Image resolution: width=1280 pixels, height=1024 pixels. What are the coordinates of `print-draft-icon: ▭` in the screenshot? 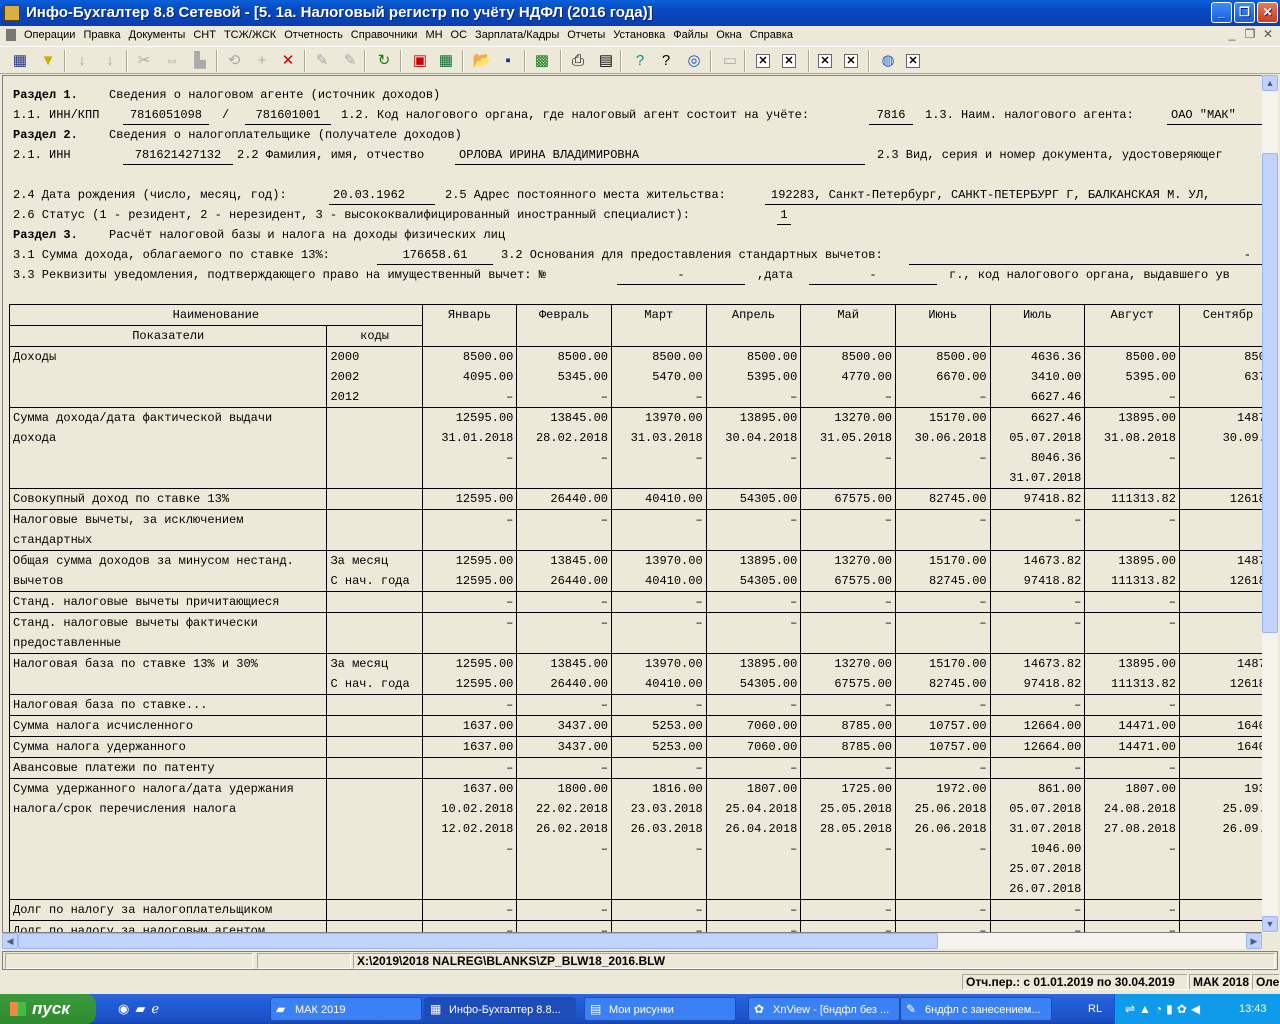 It's located at (730, 61).